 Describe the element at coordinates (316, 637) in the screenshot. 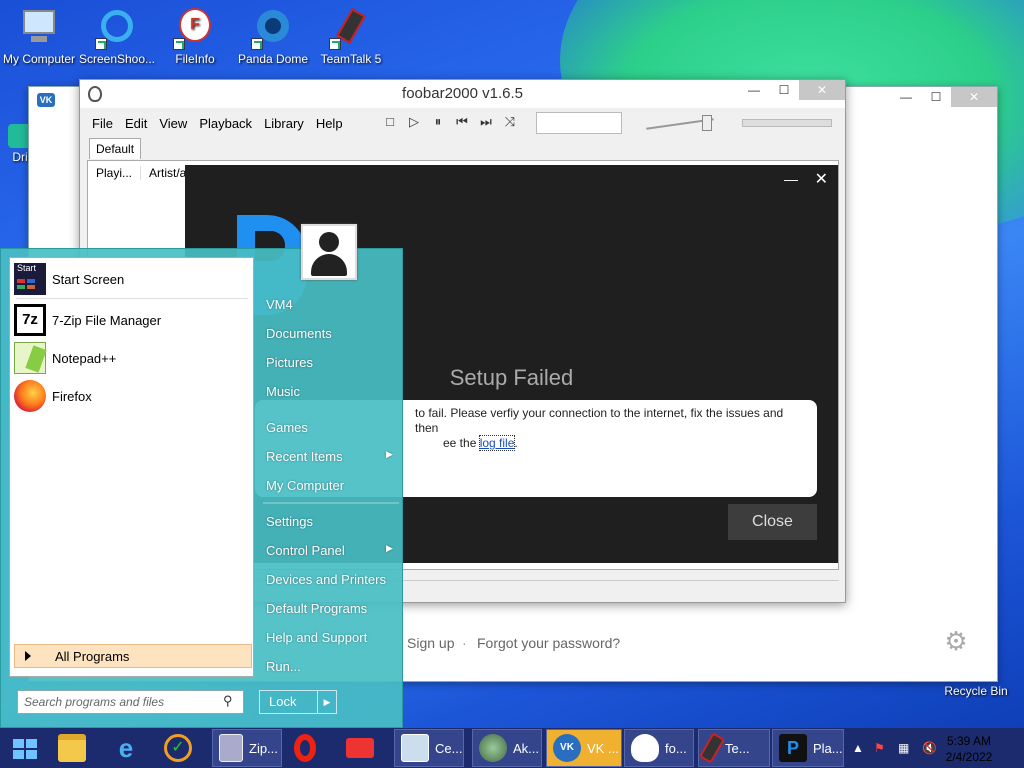

I see `start-link-help-support: Help and Support` at that location.